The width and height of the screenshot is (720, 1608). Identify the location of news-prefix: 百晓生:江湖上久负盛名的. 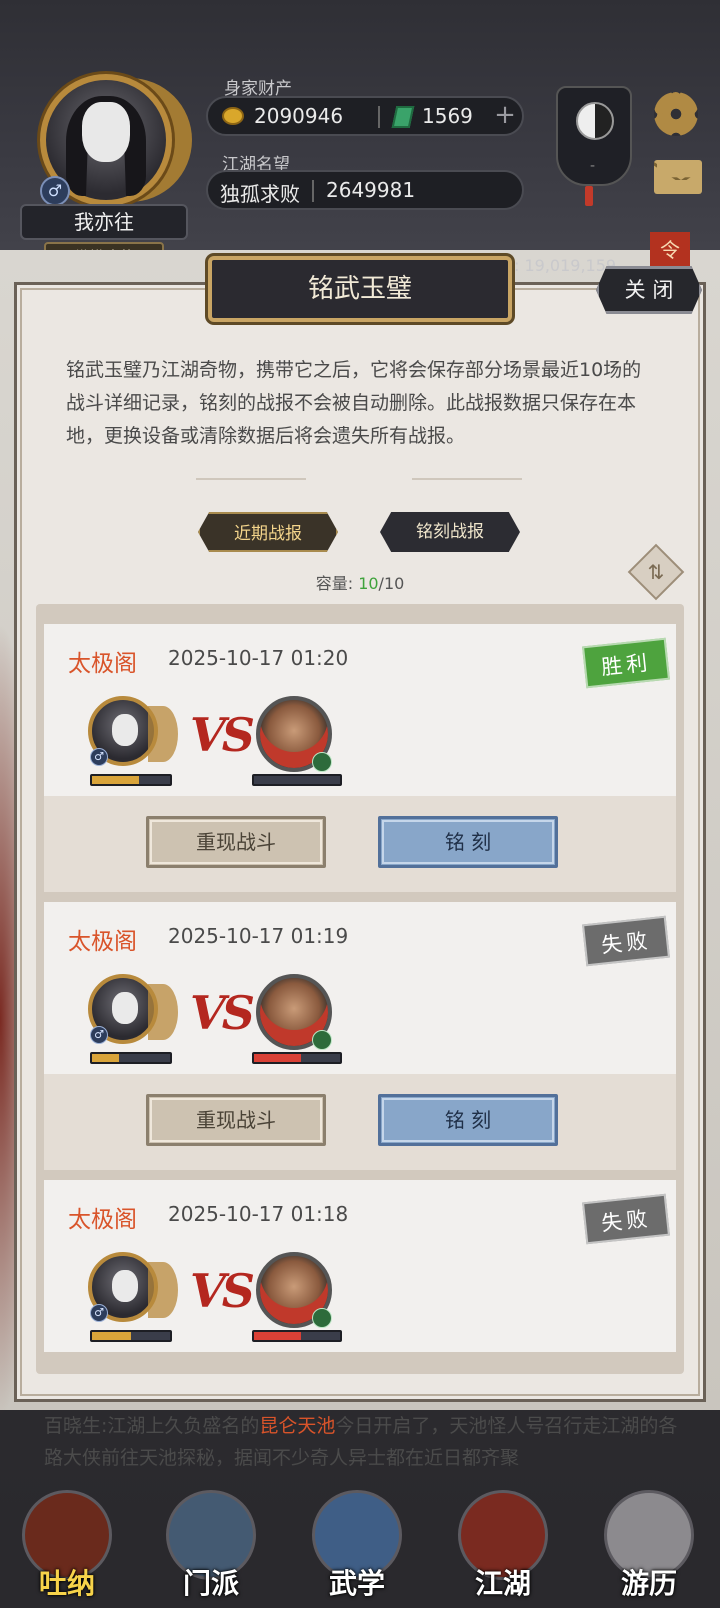
(152, 1426).